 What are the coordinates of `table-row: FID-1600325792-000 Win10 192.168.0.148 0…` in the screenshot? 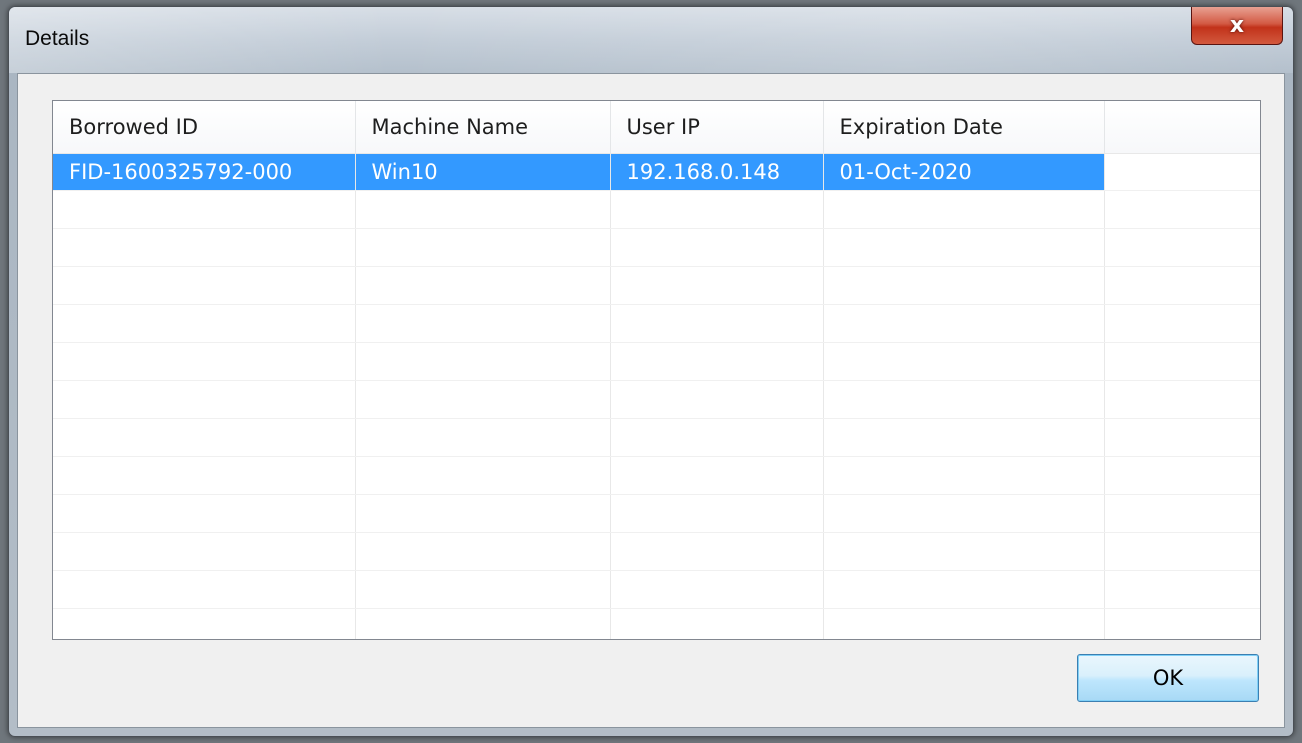 It's located at (656, 172).